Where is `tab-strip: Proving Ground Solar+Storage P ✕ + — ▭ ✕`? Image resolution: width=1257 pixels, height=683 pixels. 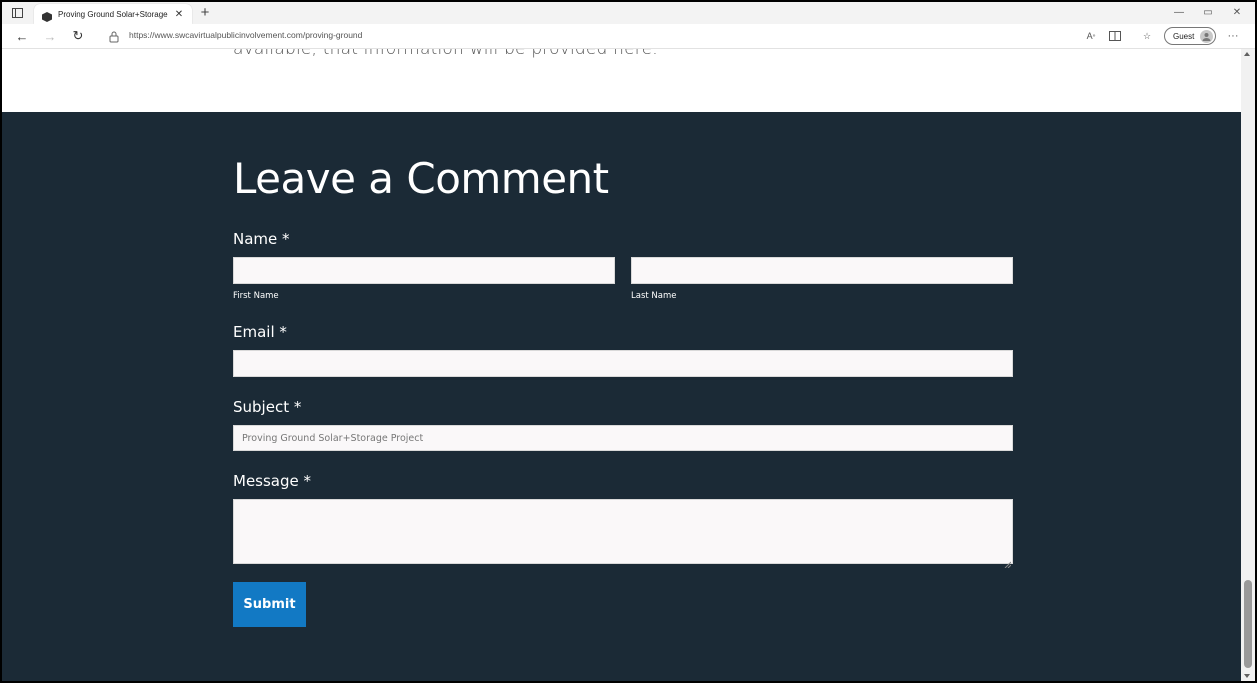
tab-strip: Proving Ground Solar+Storage P ✕ + — ▭ ✕ is located at coordinates (628, 13).